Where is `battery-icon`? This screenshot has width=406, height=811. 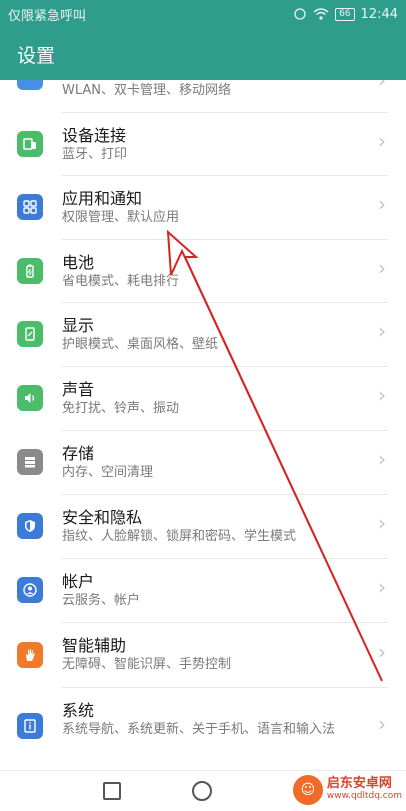 battery-icon is located at coordinates (30, 271).